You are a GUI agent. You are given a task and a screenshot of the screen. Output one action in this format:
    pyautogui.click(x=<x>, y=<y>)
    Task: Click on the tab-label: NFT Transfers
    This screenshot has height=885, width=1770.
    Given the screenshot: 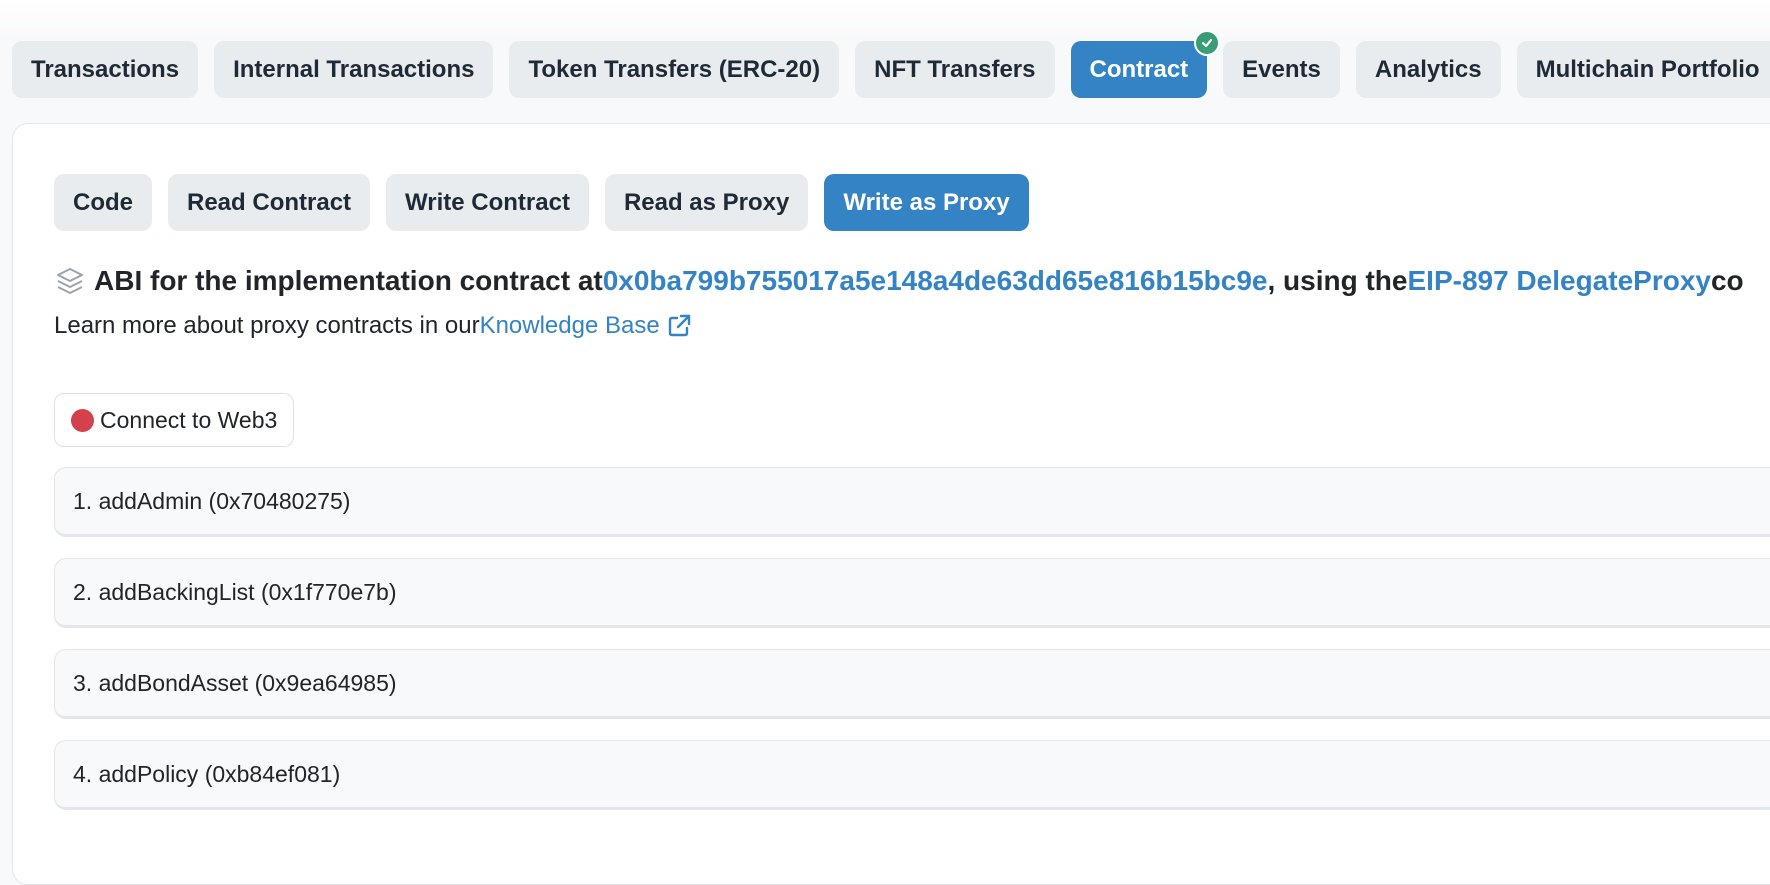 What is the action you would take?
    pyautogui.click(x=955, y=69)
    